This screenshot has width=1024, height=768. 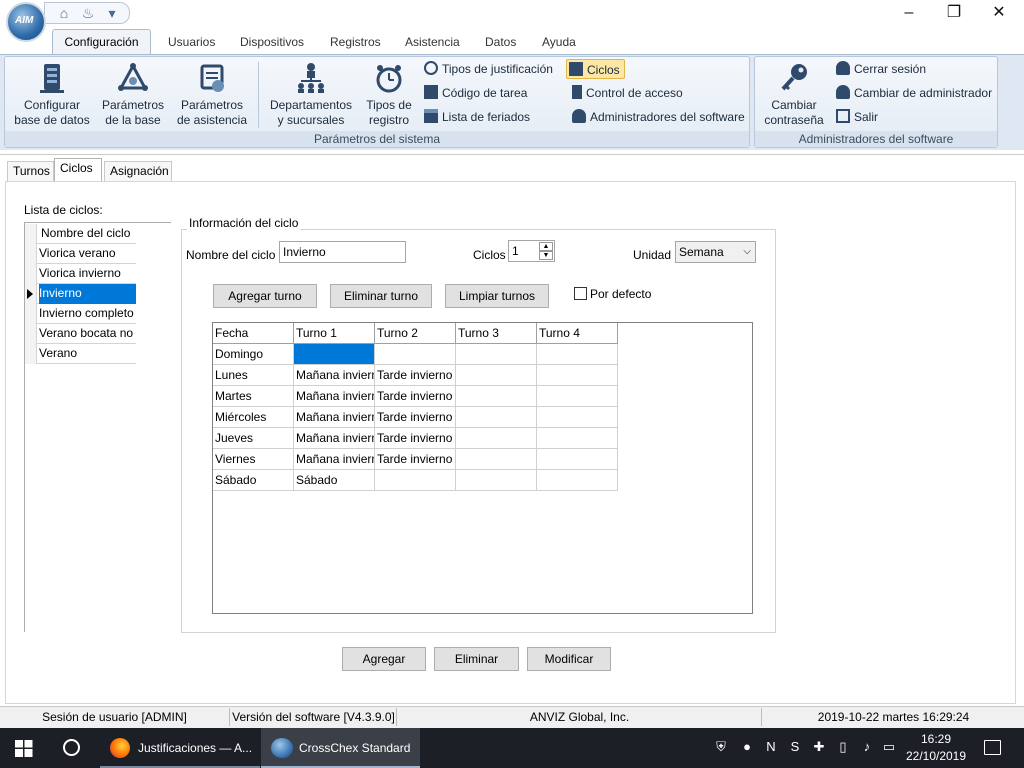 I want to click on notes-tray-icon: N, so click(x=771, y=747).